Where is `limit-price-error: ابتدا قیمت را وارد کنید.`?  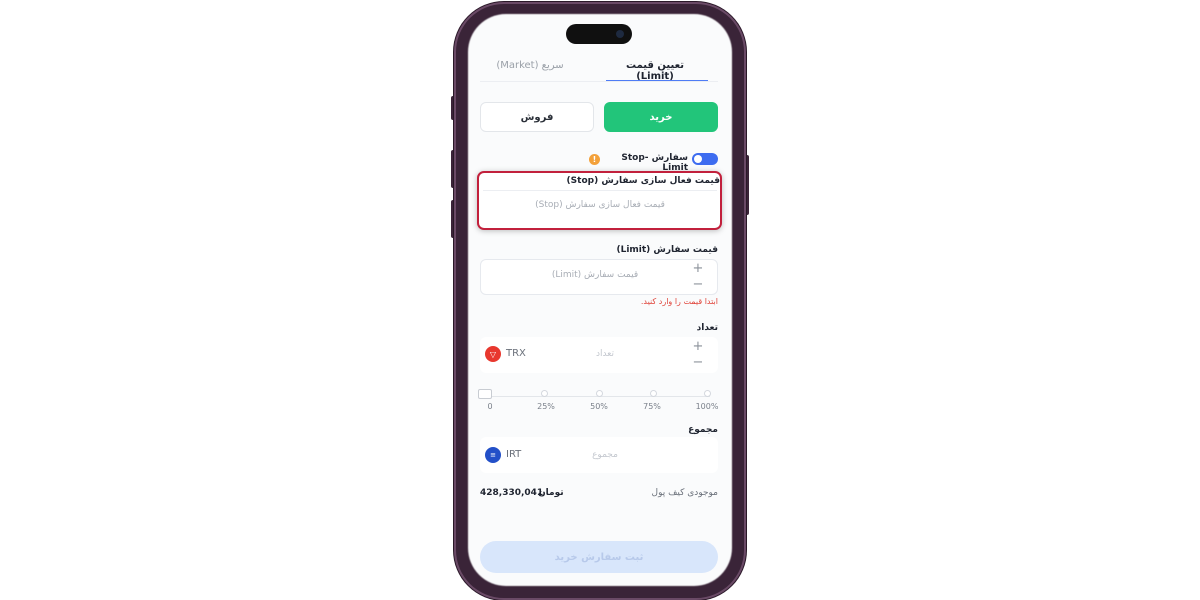 limit-price-error: ابتدا قیمت را وارد کنید. is located at coordinates (679, 301).